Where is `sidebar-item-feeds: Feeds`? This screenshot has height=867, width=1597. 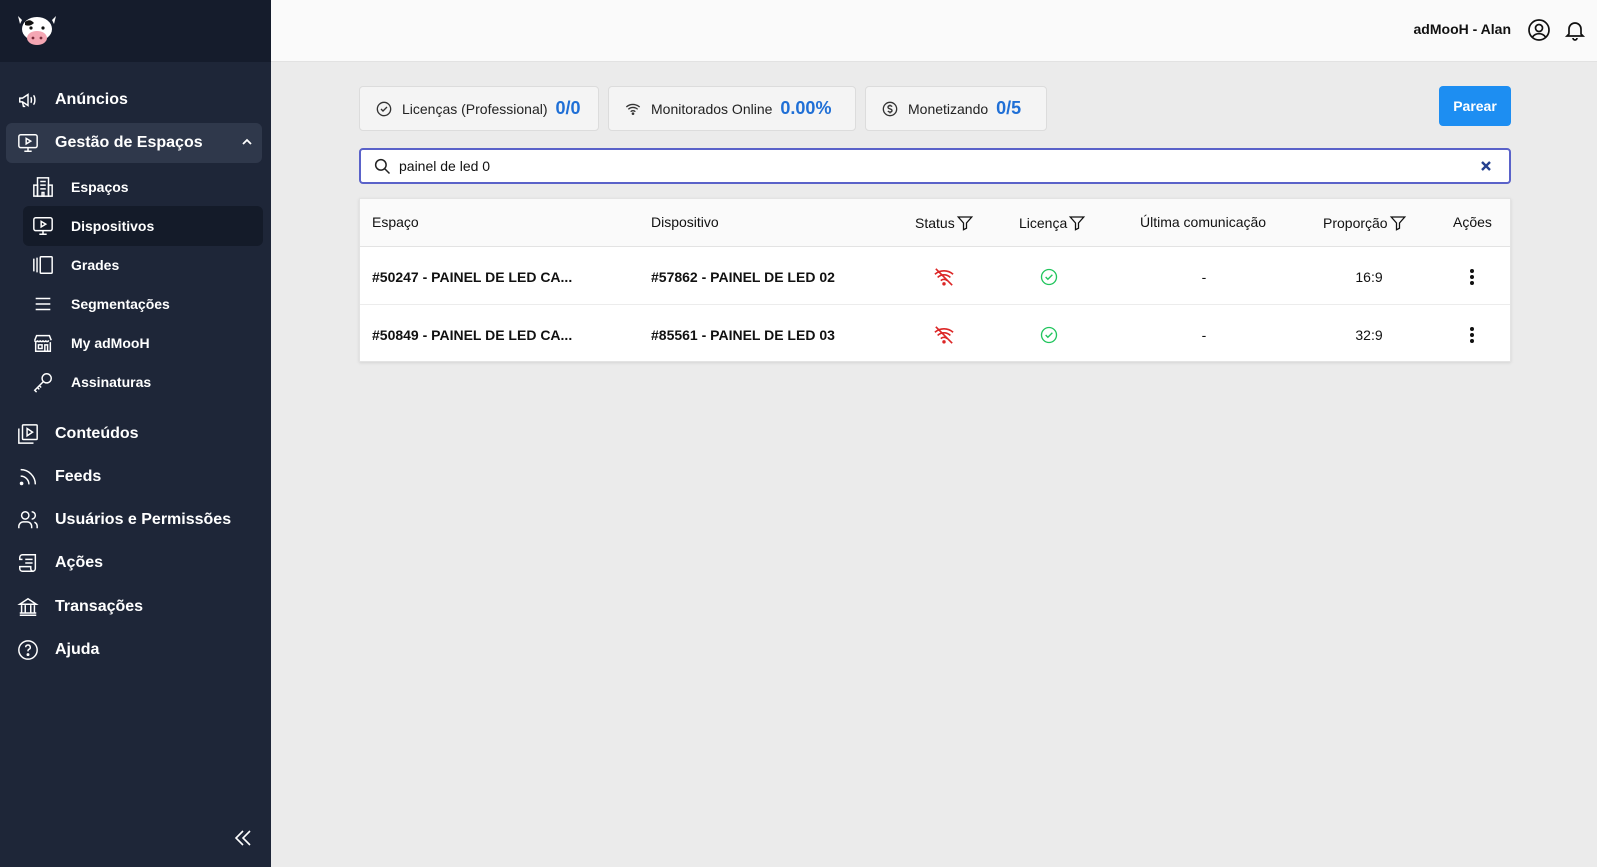 sidebar-item-feeds: Feeds is located at coordinates (134, 477).